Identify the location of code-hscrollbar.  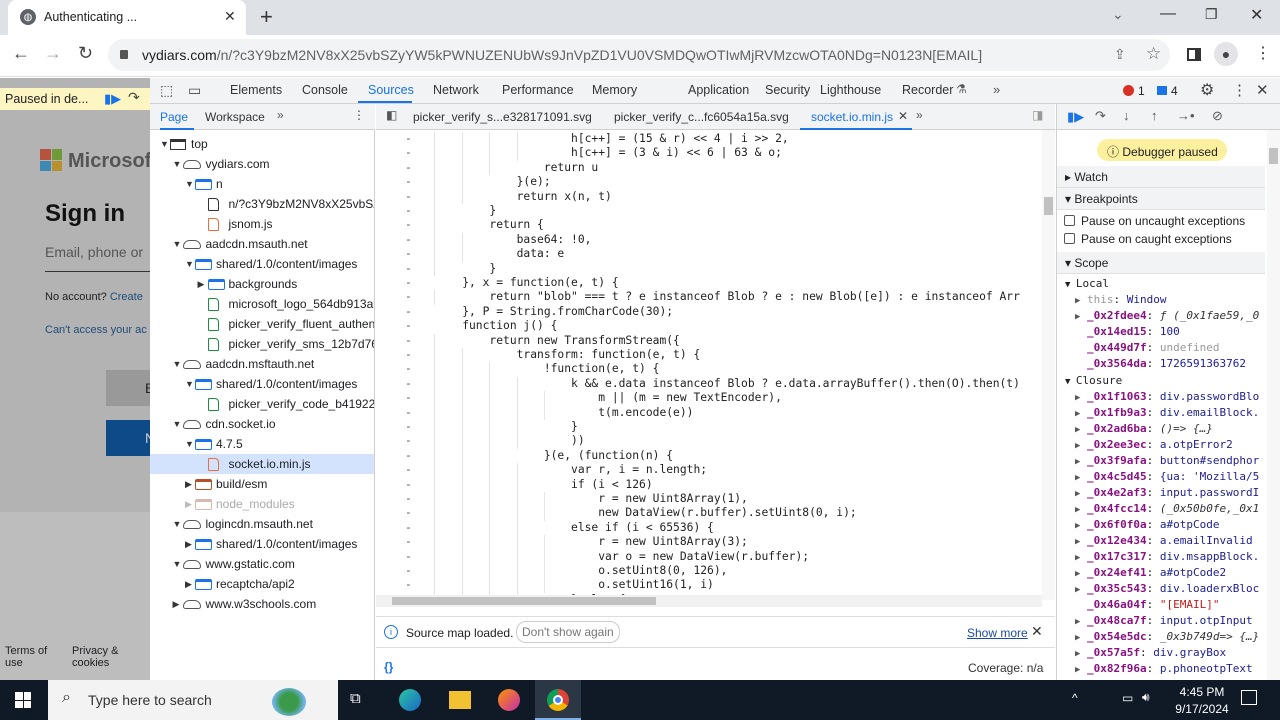
(709, 601).